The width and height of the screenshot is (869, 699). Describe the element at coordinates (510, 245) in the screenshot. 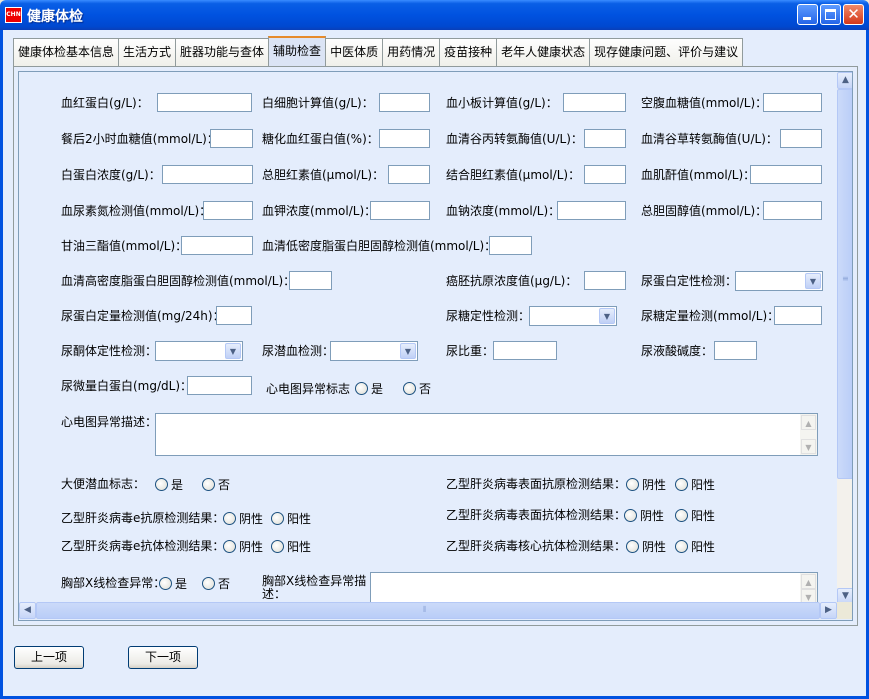

I see `ldl-input` at that location.